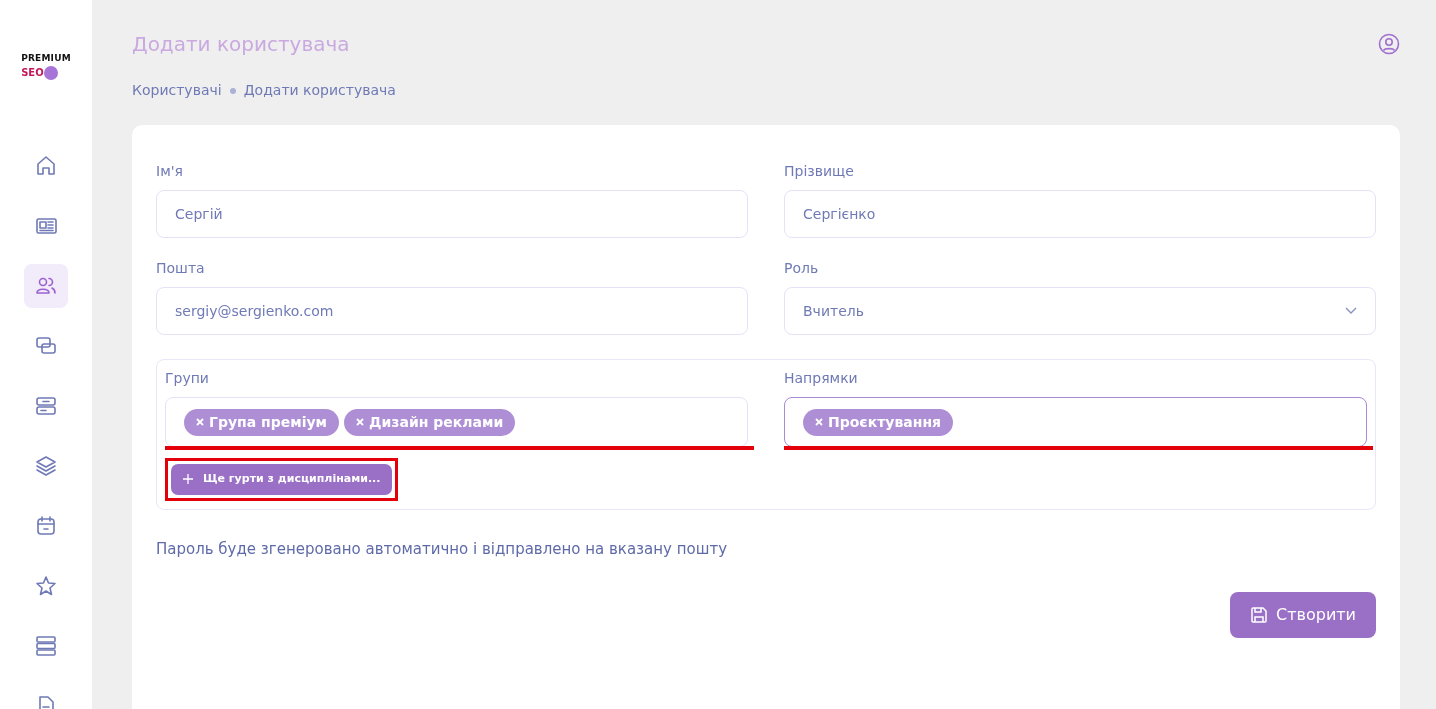 This screenshot has width=1436, height=709. I want to click on tag-chip: Проєктування, so click(878, 422).